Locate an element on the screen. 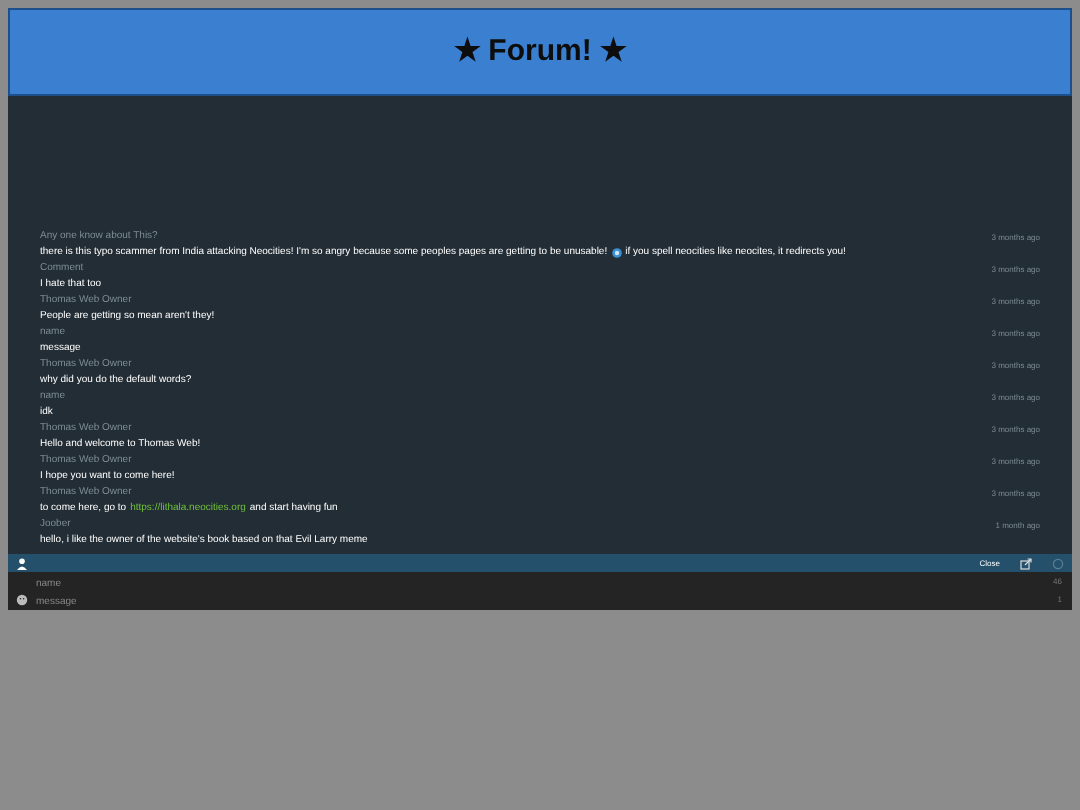 The image size is (1080, 810). external-link-icon is located at coordinates (1026, 563).